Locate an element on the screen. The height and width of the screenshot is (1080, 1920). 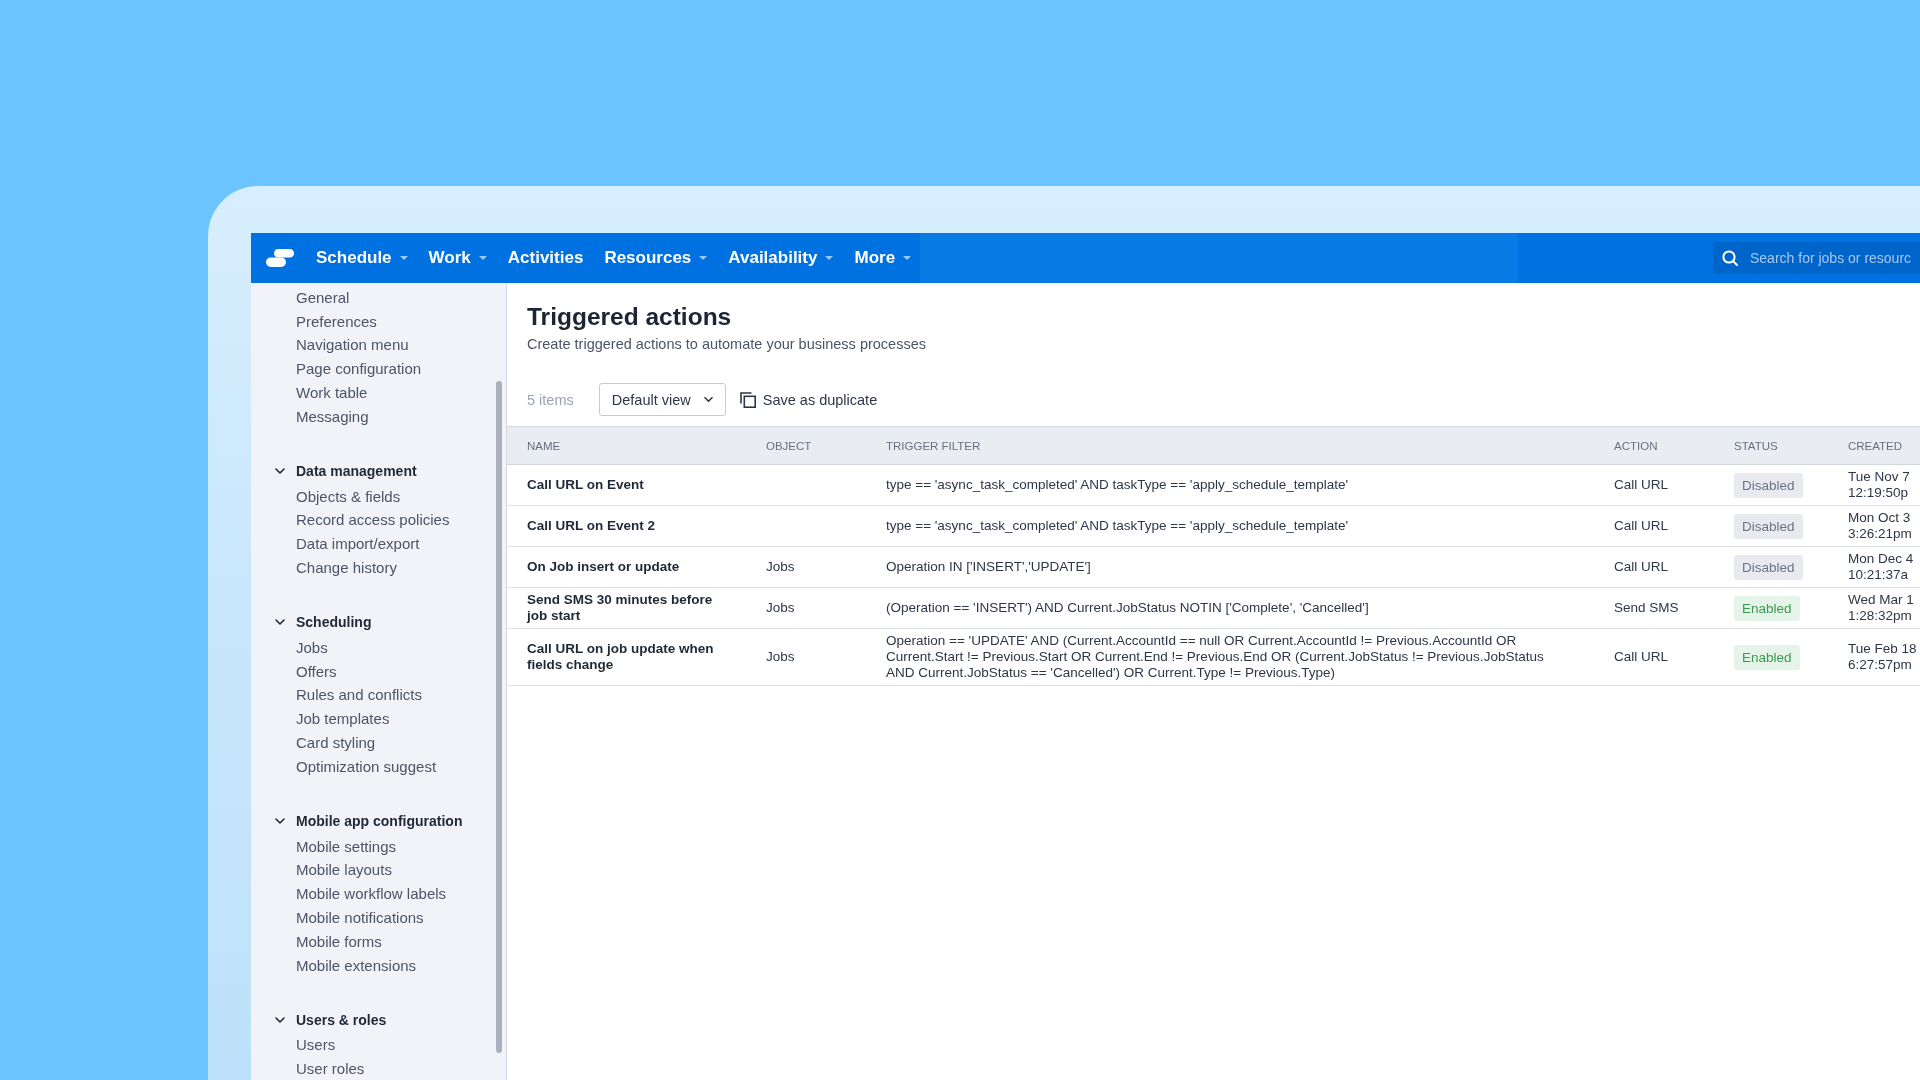
sidebar-section-header: Scheduling is located at coordinates (323, 621).